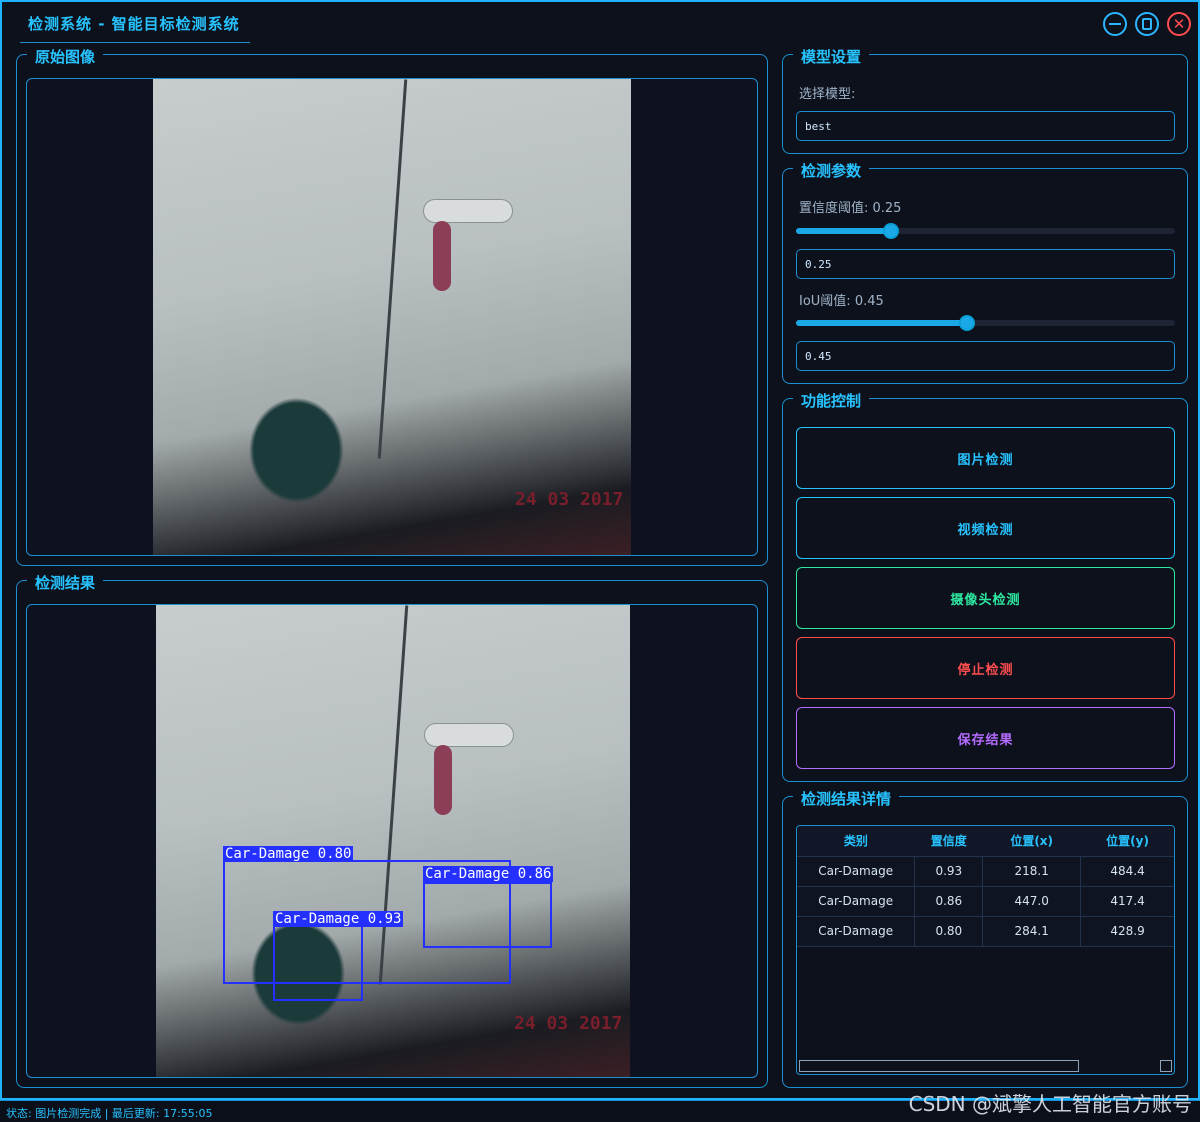 The width and height of the screenshot is (1200, 1122). What do you see at coordinates (1127, 931) in the screenshot?
I see `table-cell: 428.9` at bounding box center [1127, 931].